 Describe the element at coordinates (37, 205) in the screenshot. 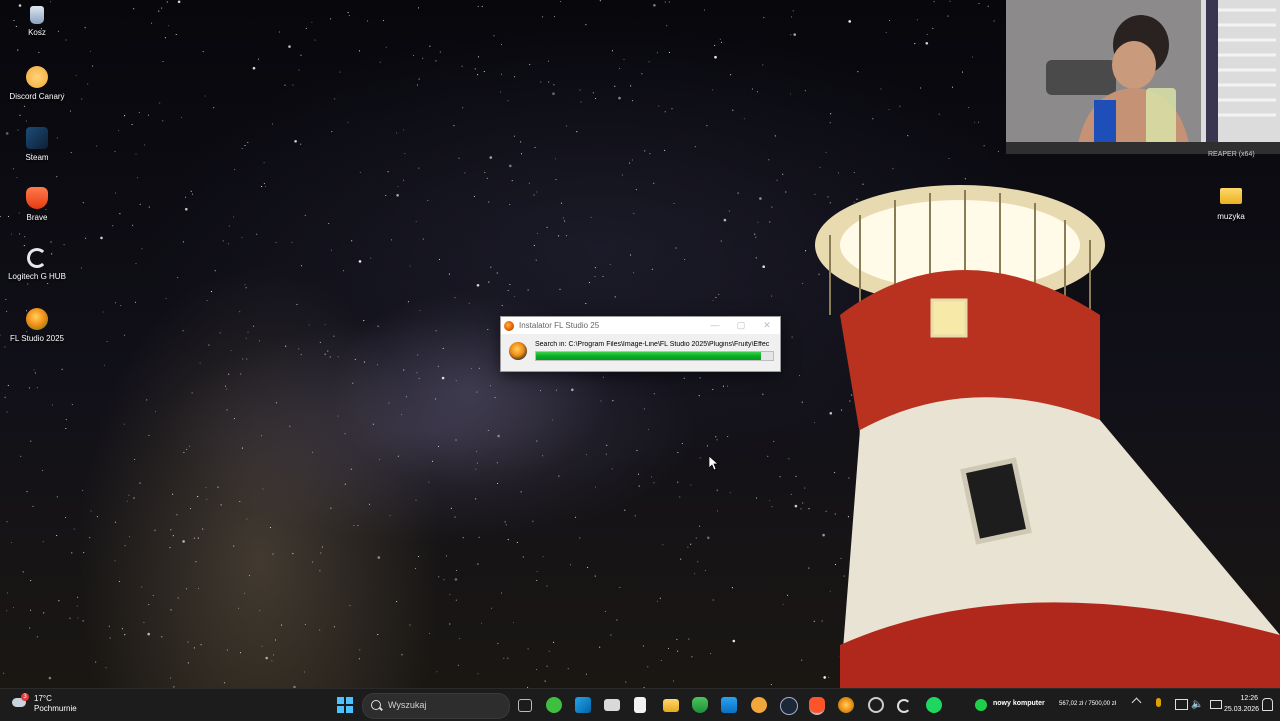

I see `desktop-icon-brave: Brave` at that location.